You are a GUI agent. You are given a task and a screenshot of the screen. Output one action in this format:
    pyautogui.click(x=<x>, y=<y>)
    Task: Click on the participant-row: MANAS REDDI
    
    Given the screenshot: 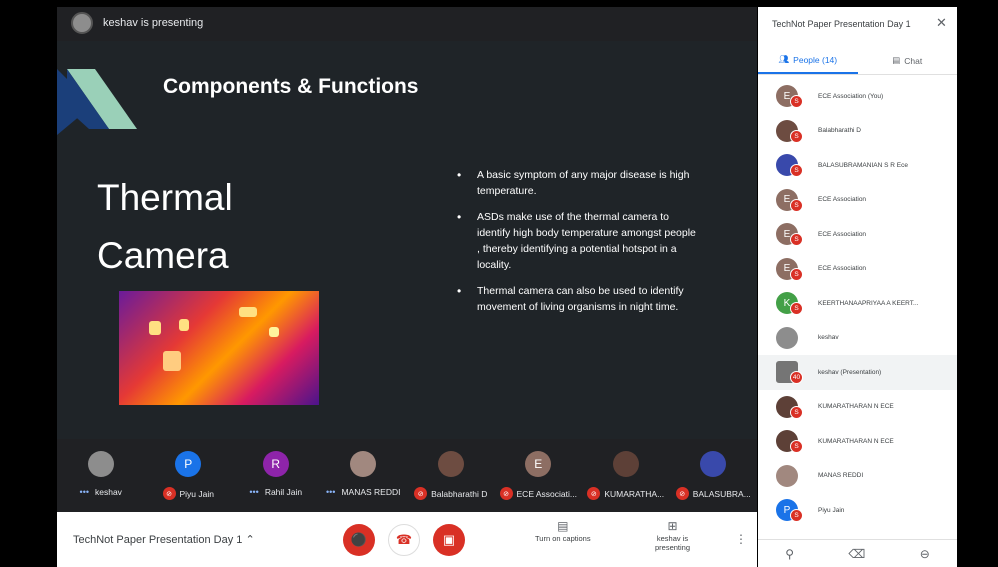 What is the action you would take?
    pyautogui.click(x=857, y=476)
    